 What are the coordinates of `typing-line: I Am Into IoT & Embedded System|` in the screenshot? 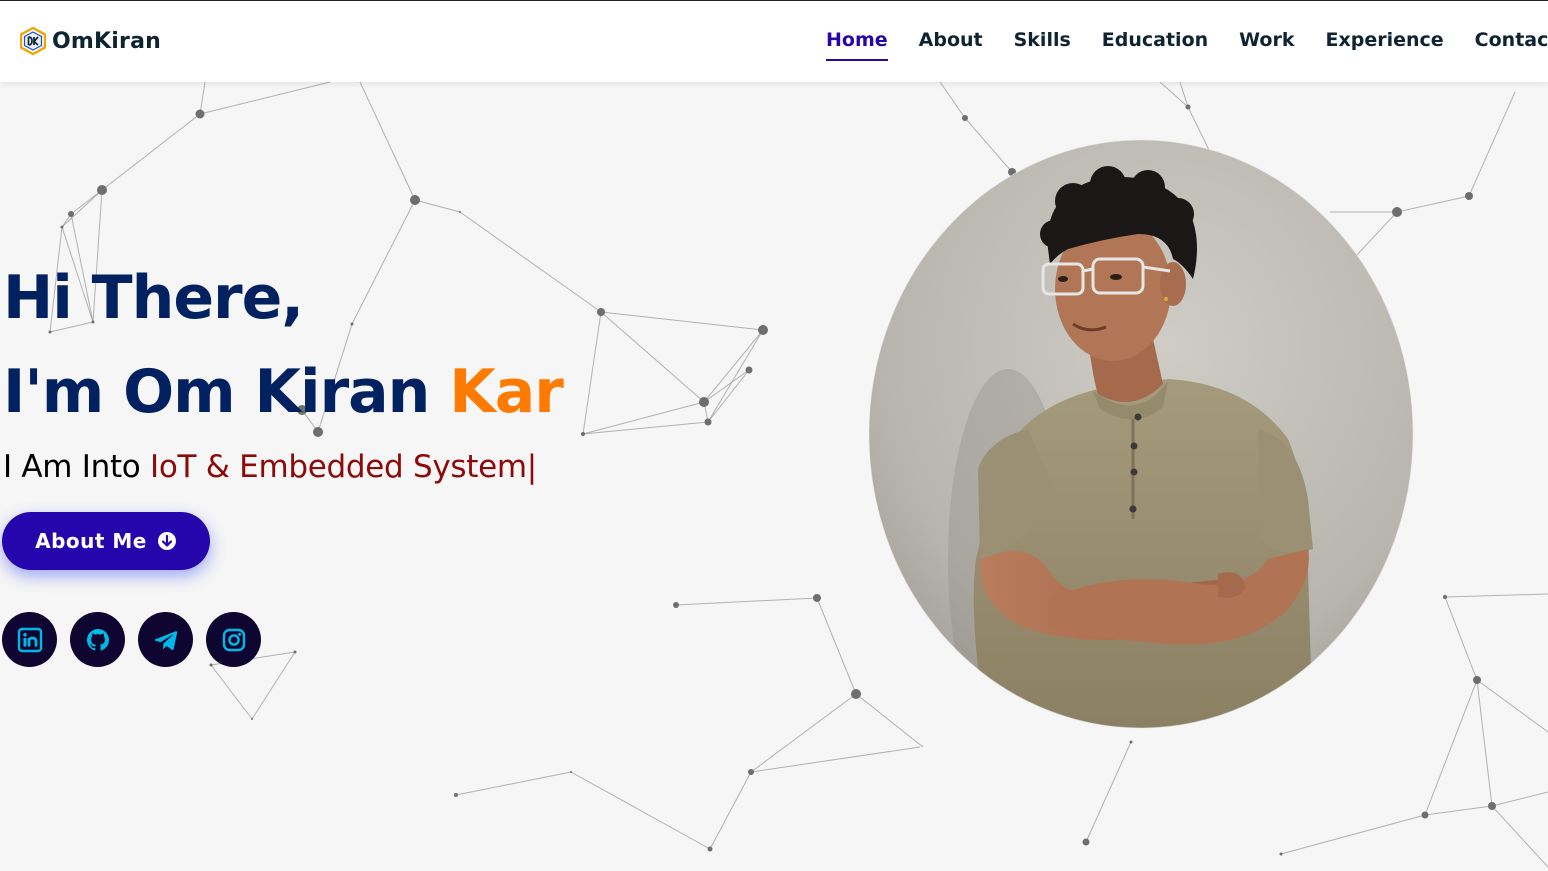 It's located at (283, 467).